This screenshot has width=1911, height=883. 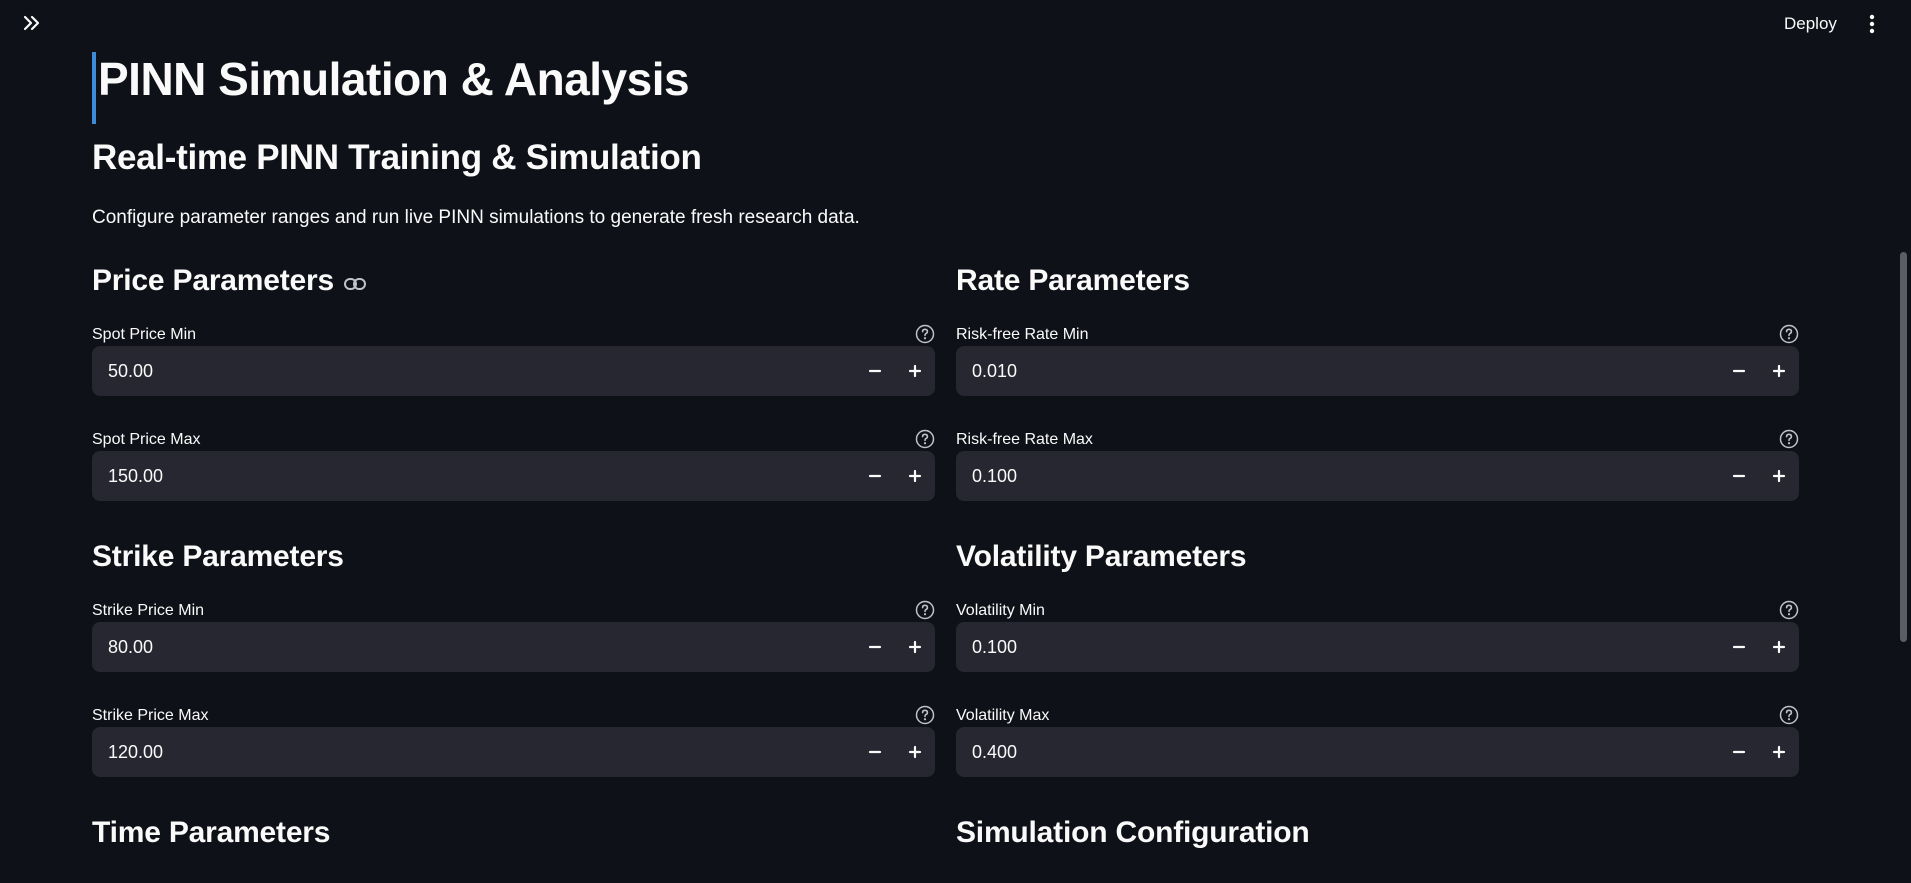 I want to click on risk-free-rate-max-input: 0.100, so click(x=1377, y=476).